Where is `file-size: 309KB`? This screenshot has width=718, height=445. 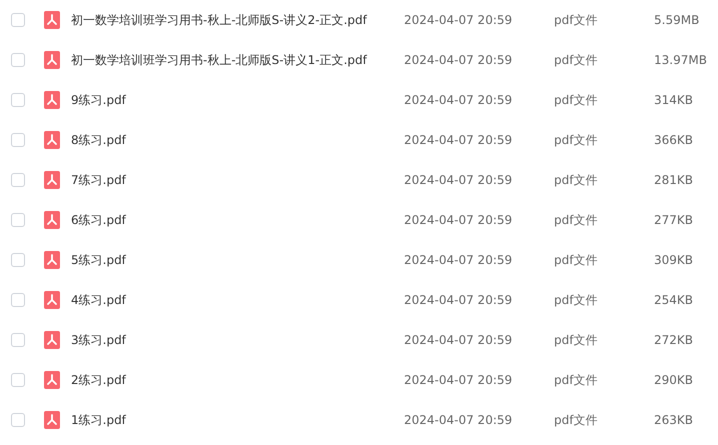 file-size: 309KB is located at coordinates (674, 260).